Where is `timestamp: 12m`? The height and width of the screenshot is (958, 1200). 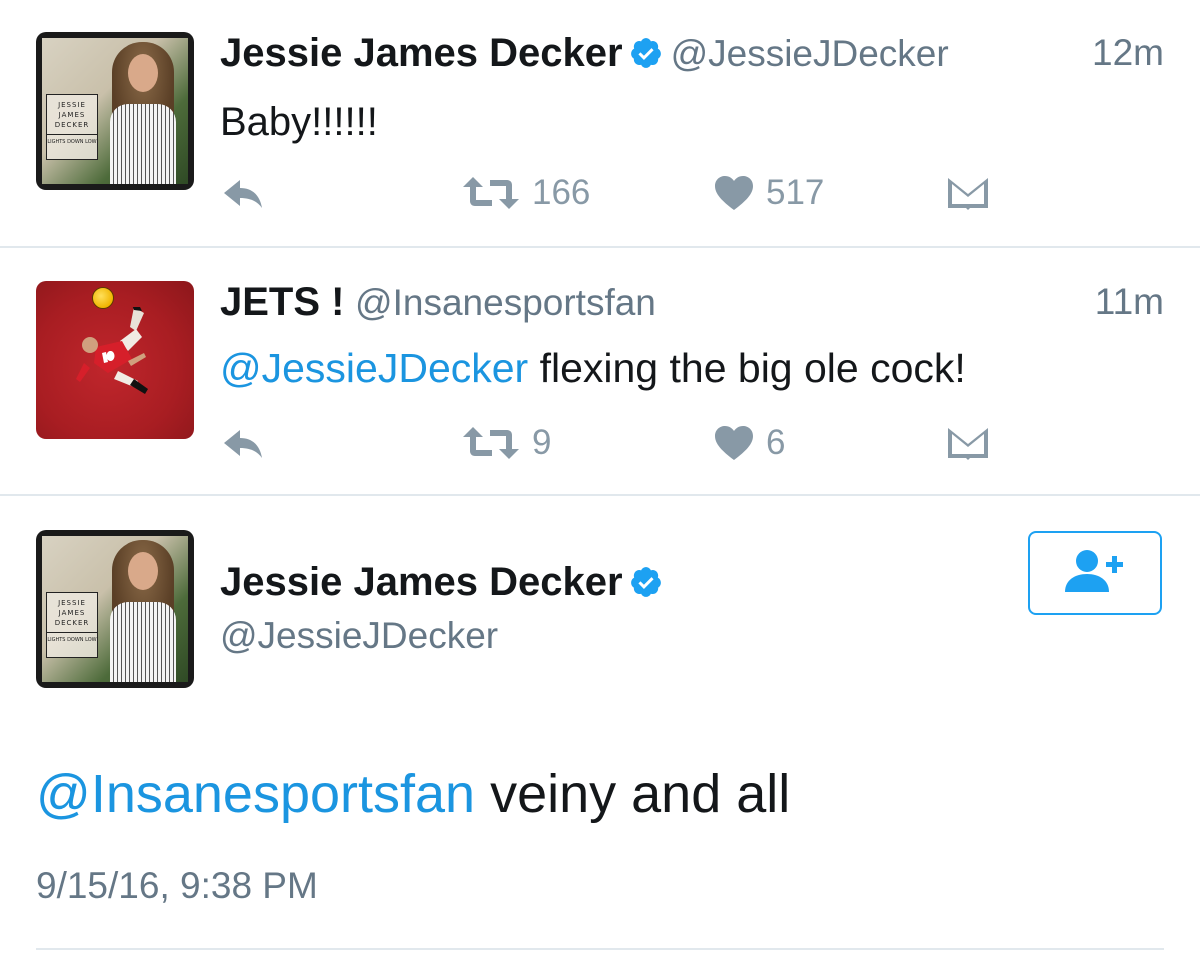
timestamp: 12m is located at coordinates (1128, 52).